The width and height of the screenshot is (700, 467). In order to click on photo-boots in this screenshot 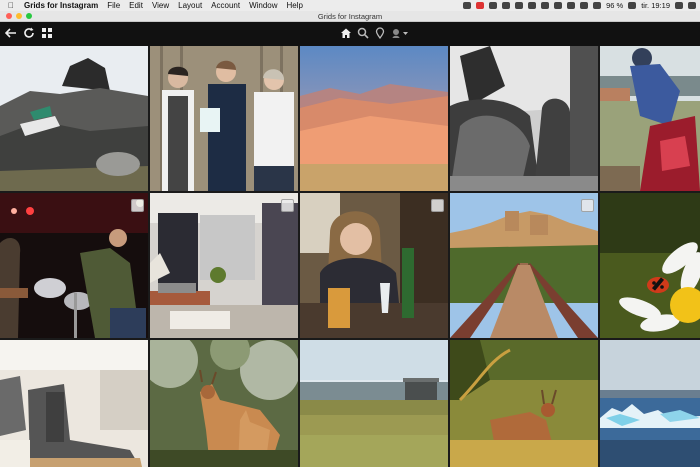, I will do `click(74, 403)`.